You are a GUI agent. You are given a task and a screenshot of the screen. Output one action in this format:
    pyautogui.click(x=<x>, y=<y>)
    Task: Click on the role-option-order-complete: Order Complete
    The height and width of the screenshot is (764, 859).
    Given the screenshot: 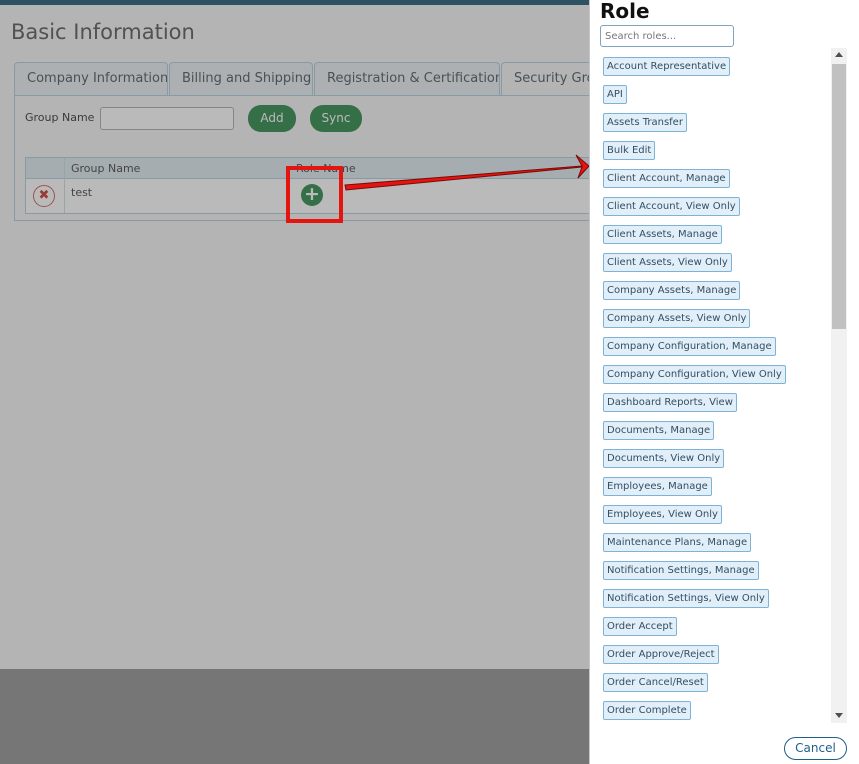 What is the action you would take?
    pyautogui.click(x=647, y=710)
    